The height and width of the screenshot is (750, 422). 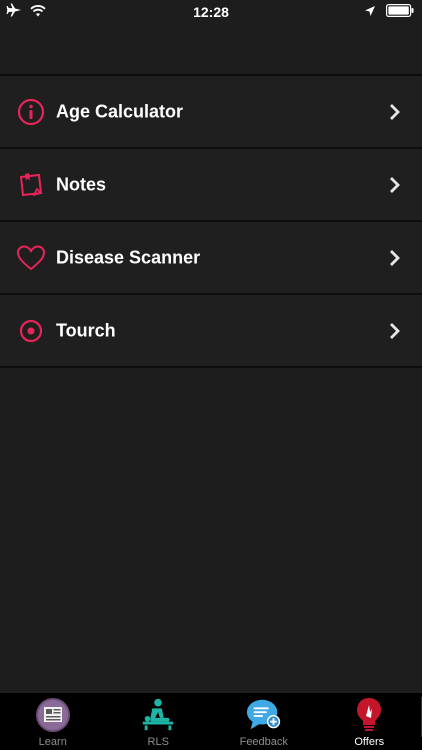 I want to click on tab-label: Offers, so click(x=369, y=742).